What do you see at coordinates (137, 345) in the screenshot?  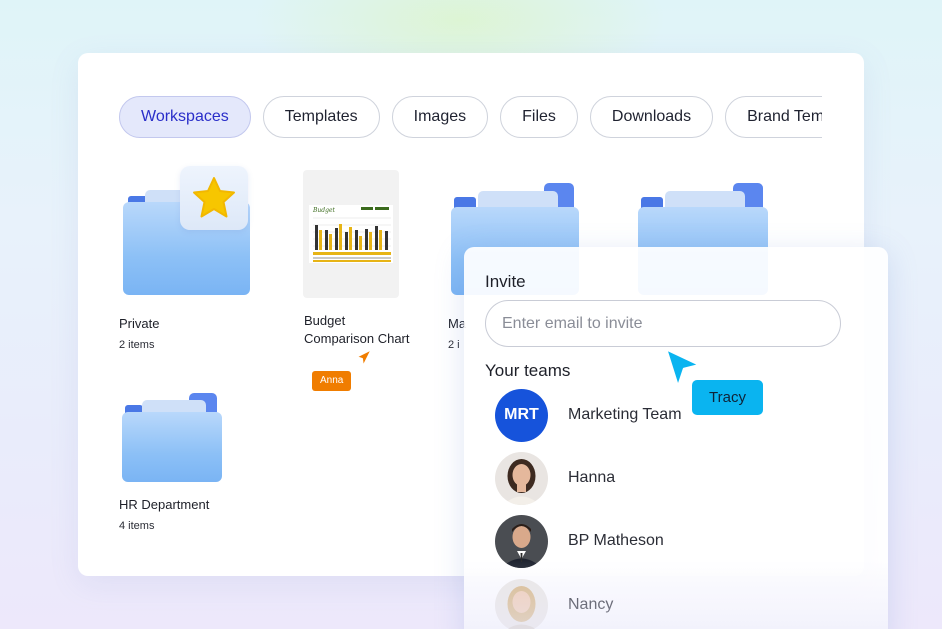 I see `item-count: 2 items` at bounding box center [137, 345].